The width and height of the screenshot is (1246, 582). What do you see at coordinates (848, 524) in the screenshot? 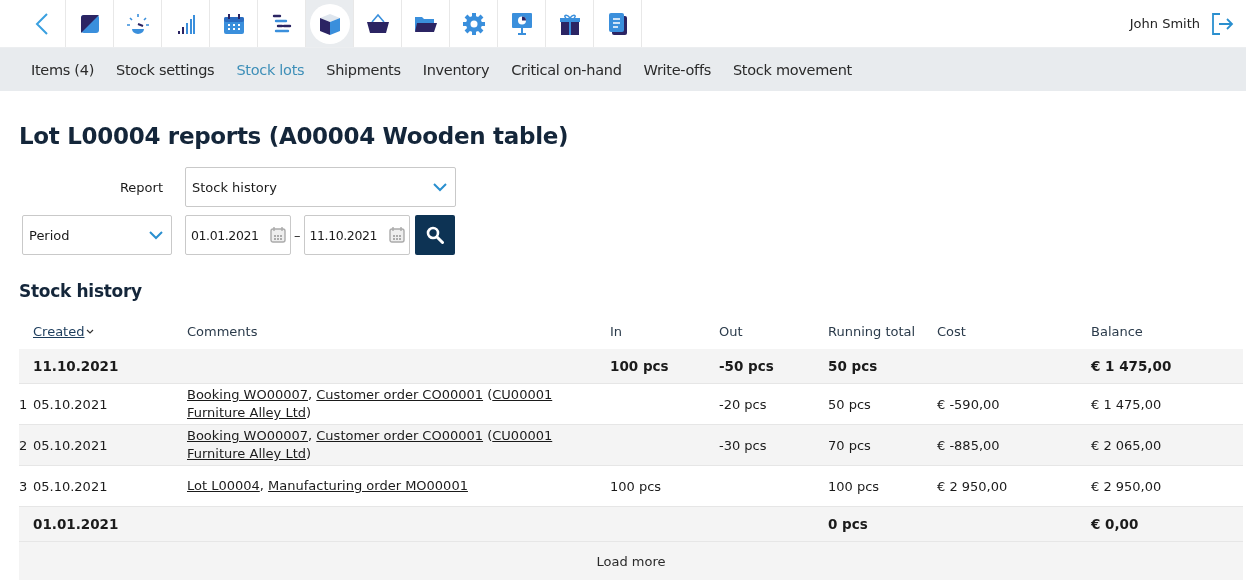
I see `table-cell: 0 pcs` at bounding box center [848, 524].